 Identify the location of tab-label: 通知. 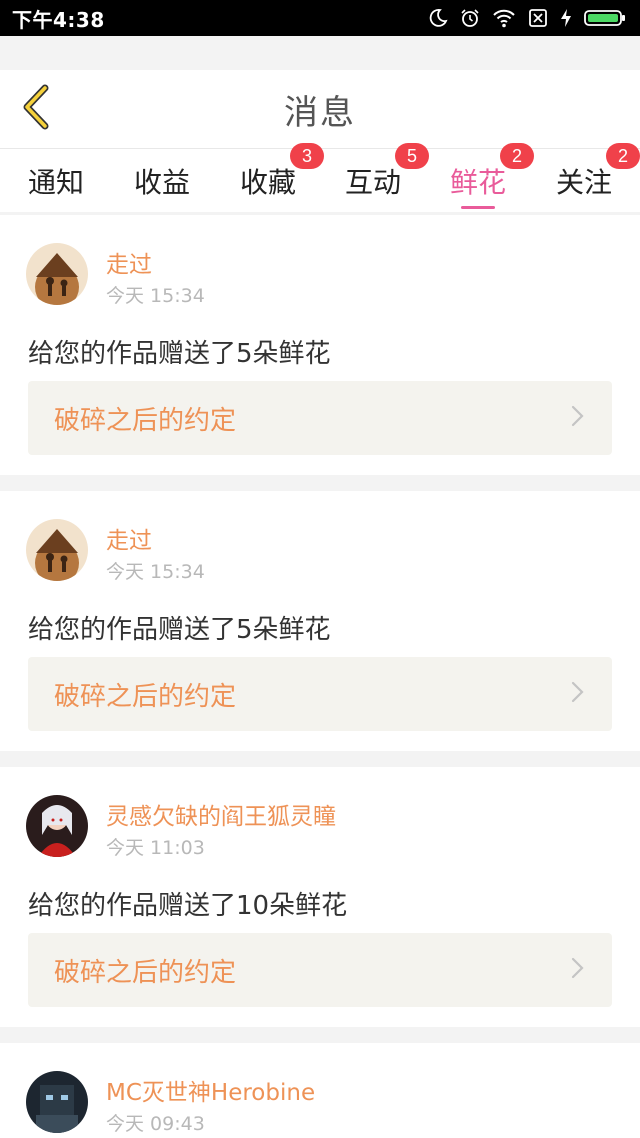
(55, 182).